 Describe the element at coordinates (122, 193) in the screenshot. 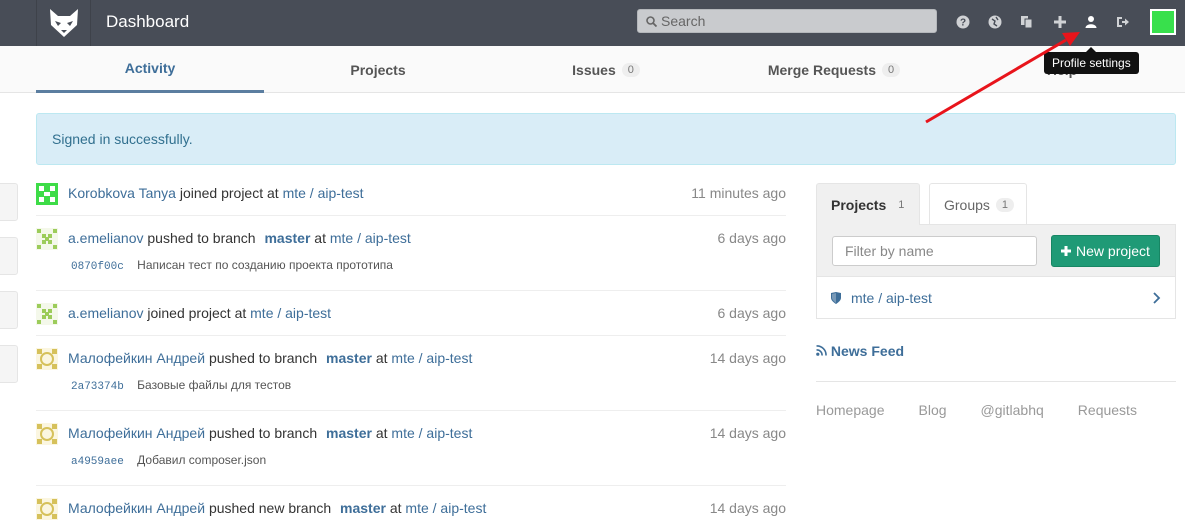

I see `event-author-link: Korobkova Tanya` at that location.